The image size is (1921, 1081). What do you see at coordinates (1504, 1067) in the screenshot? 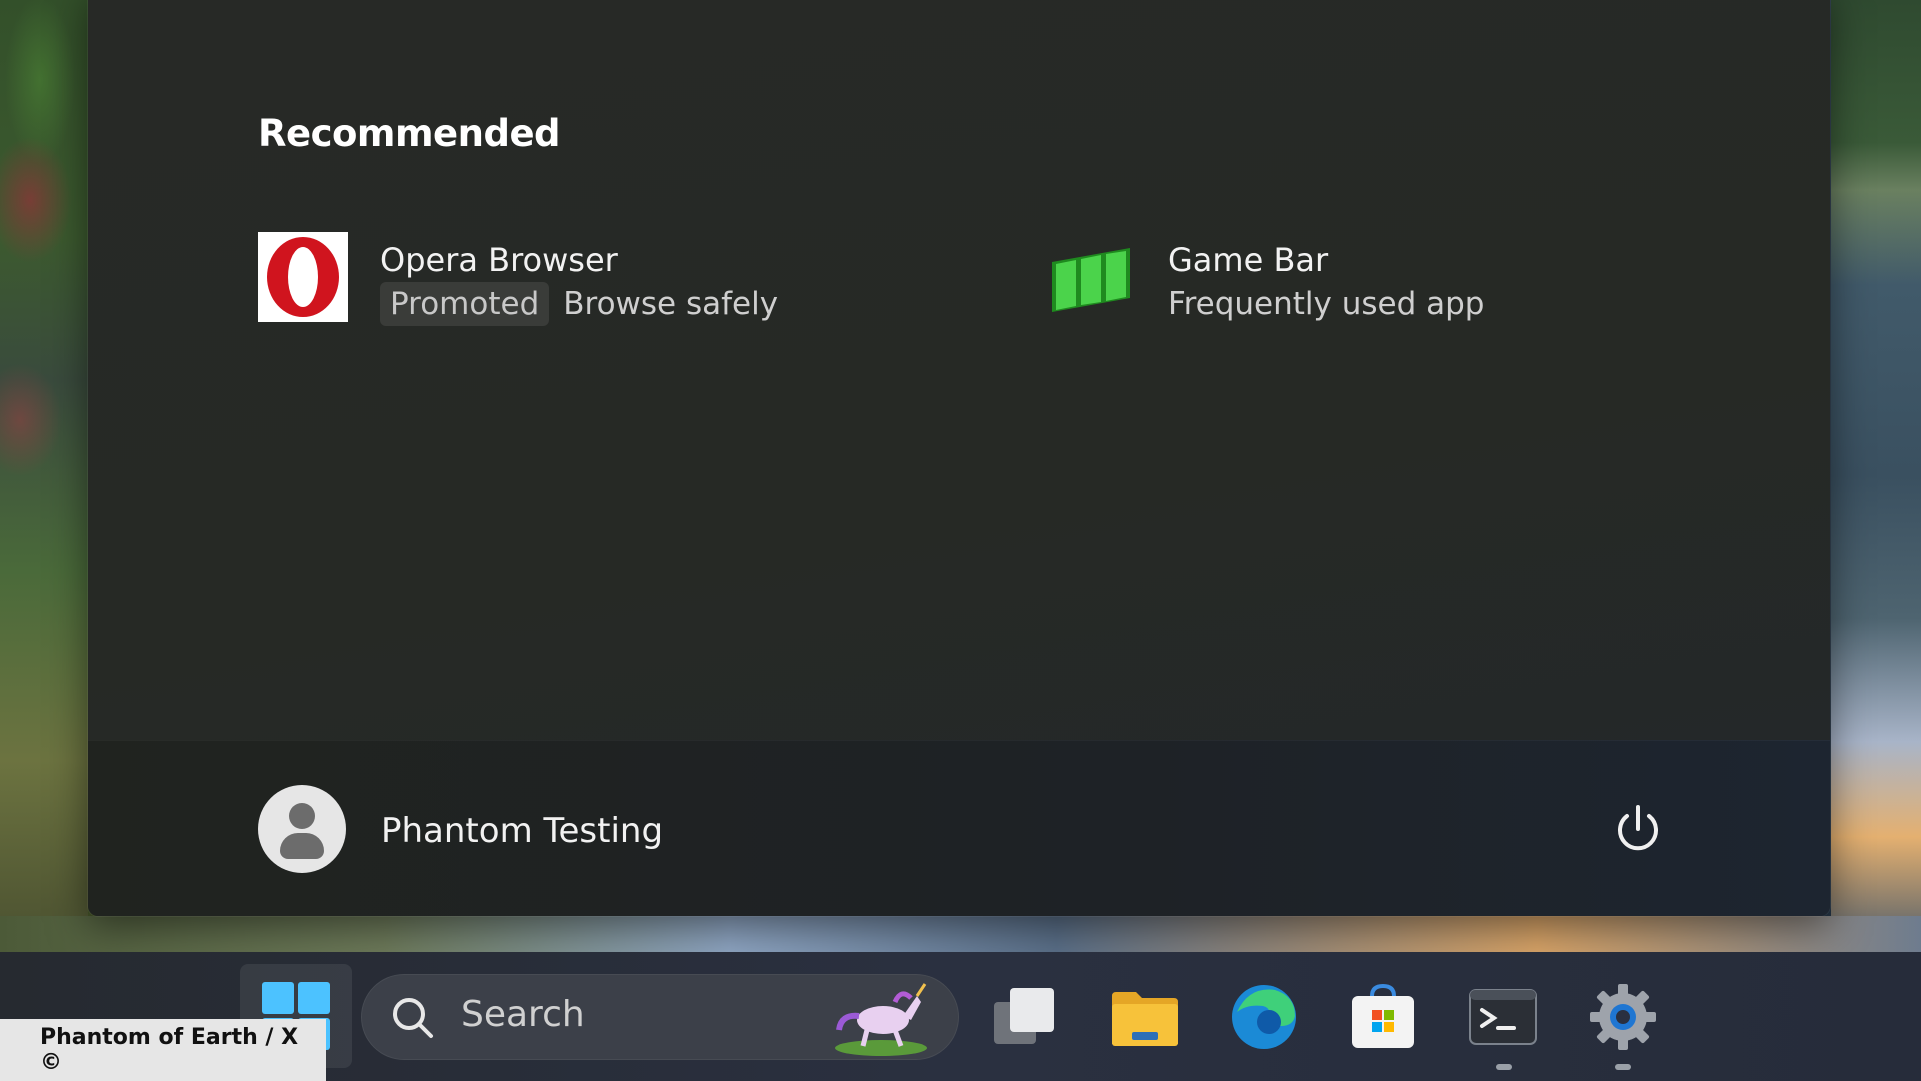
I see `terminal-running-indicator` at bounding box center [1504, 1067].